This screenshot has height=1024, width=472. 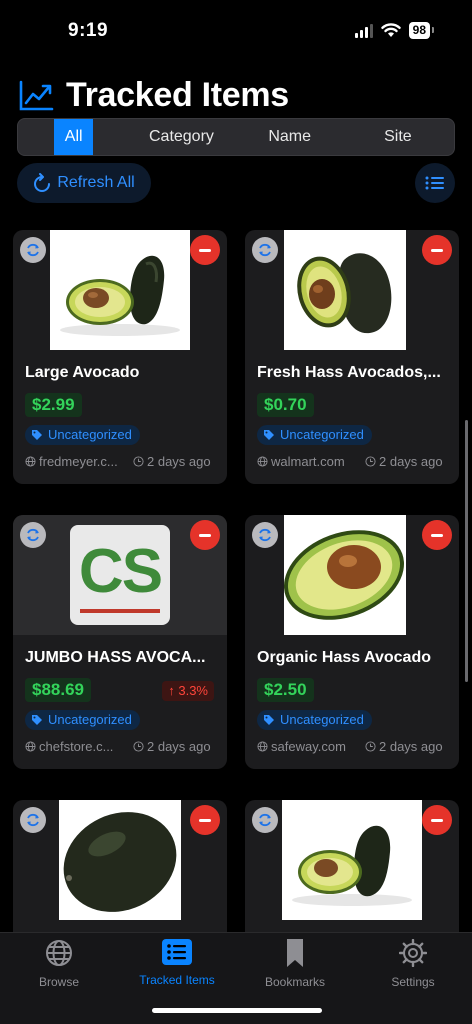 I want to click on tab-tracked-items: Tracked Items, so click(x=177, y=963).